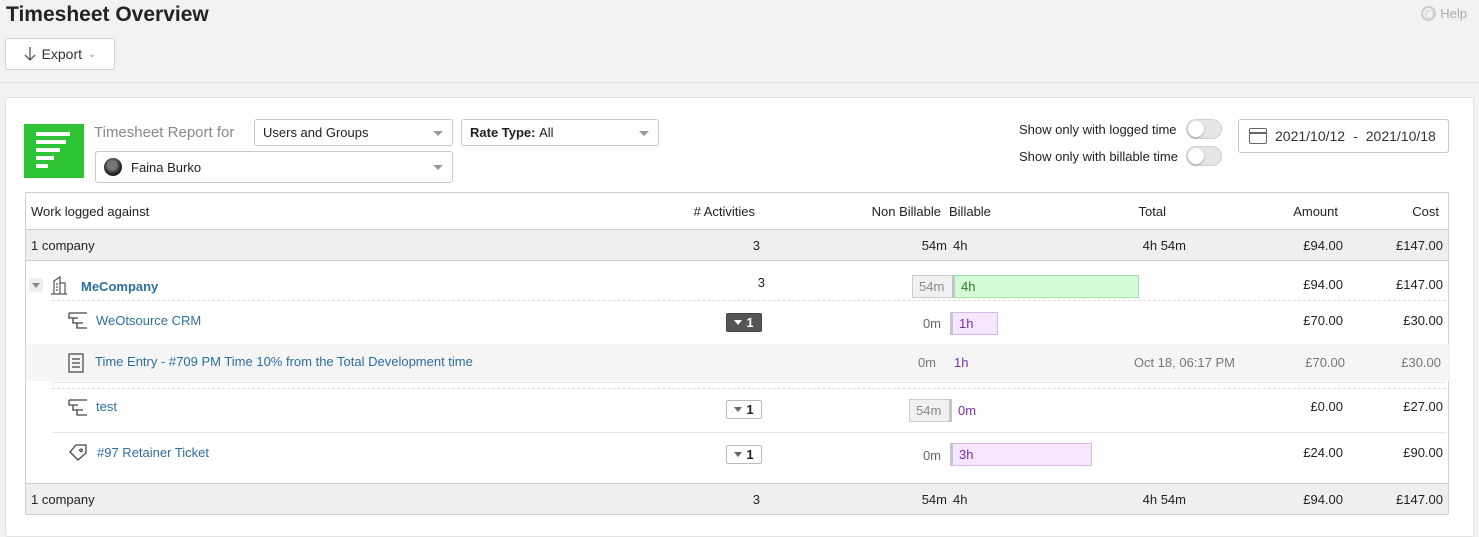  I want to click on users-groups-select: Users and Groups, so click(353, 132).